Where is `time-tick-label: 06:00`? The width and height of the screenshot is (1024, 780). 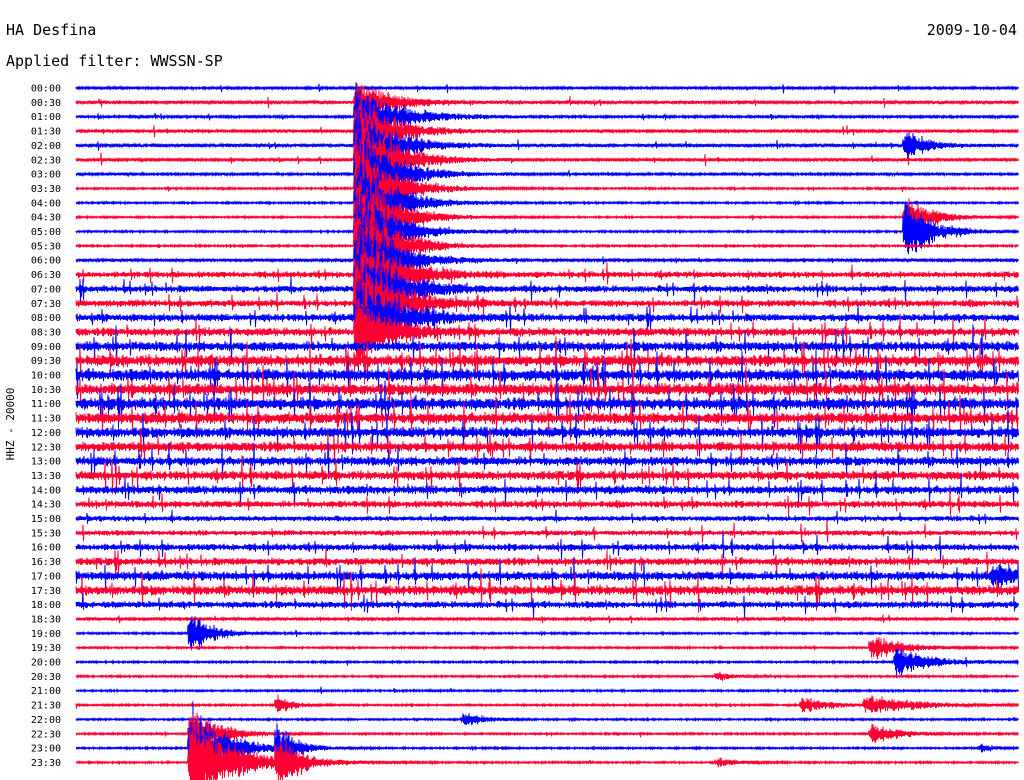 time-tick-label: 06:00 is located at coordinates (46, 261).